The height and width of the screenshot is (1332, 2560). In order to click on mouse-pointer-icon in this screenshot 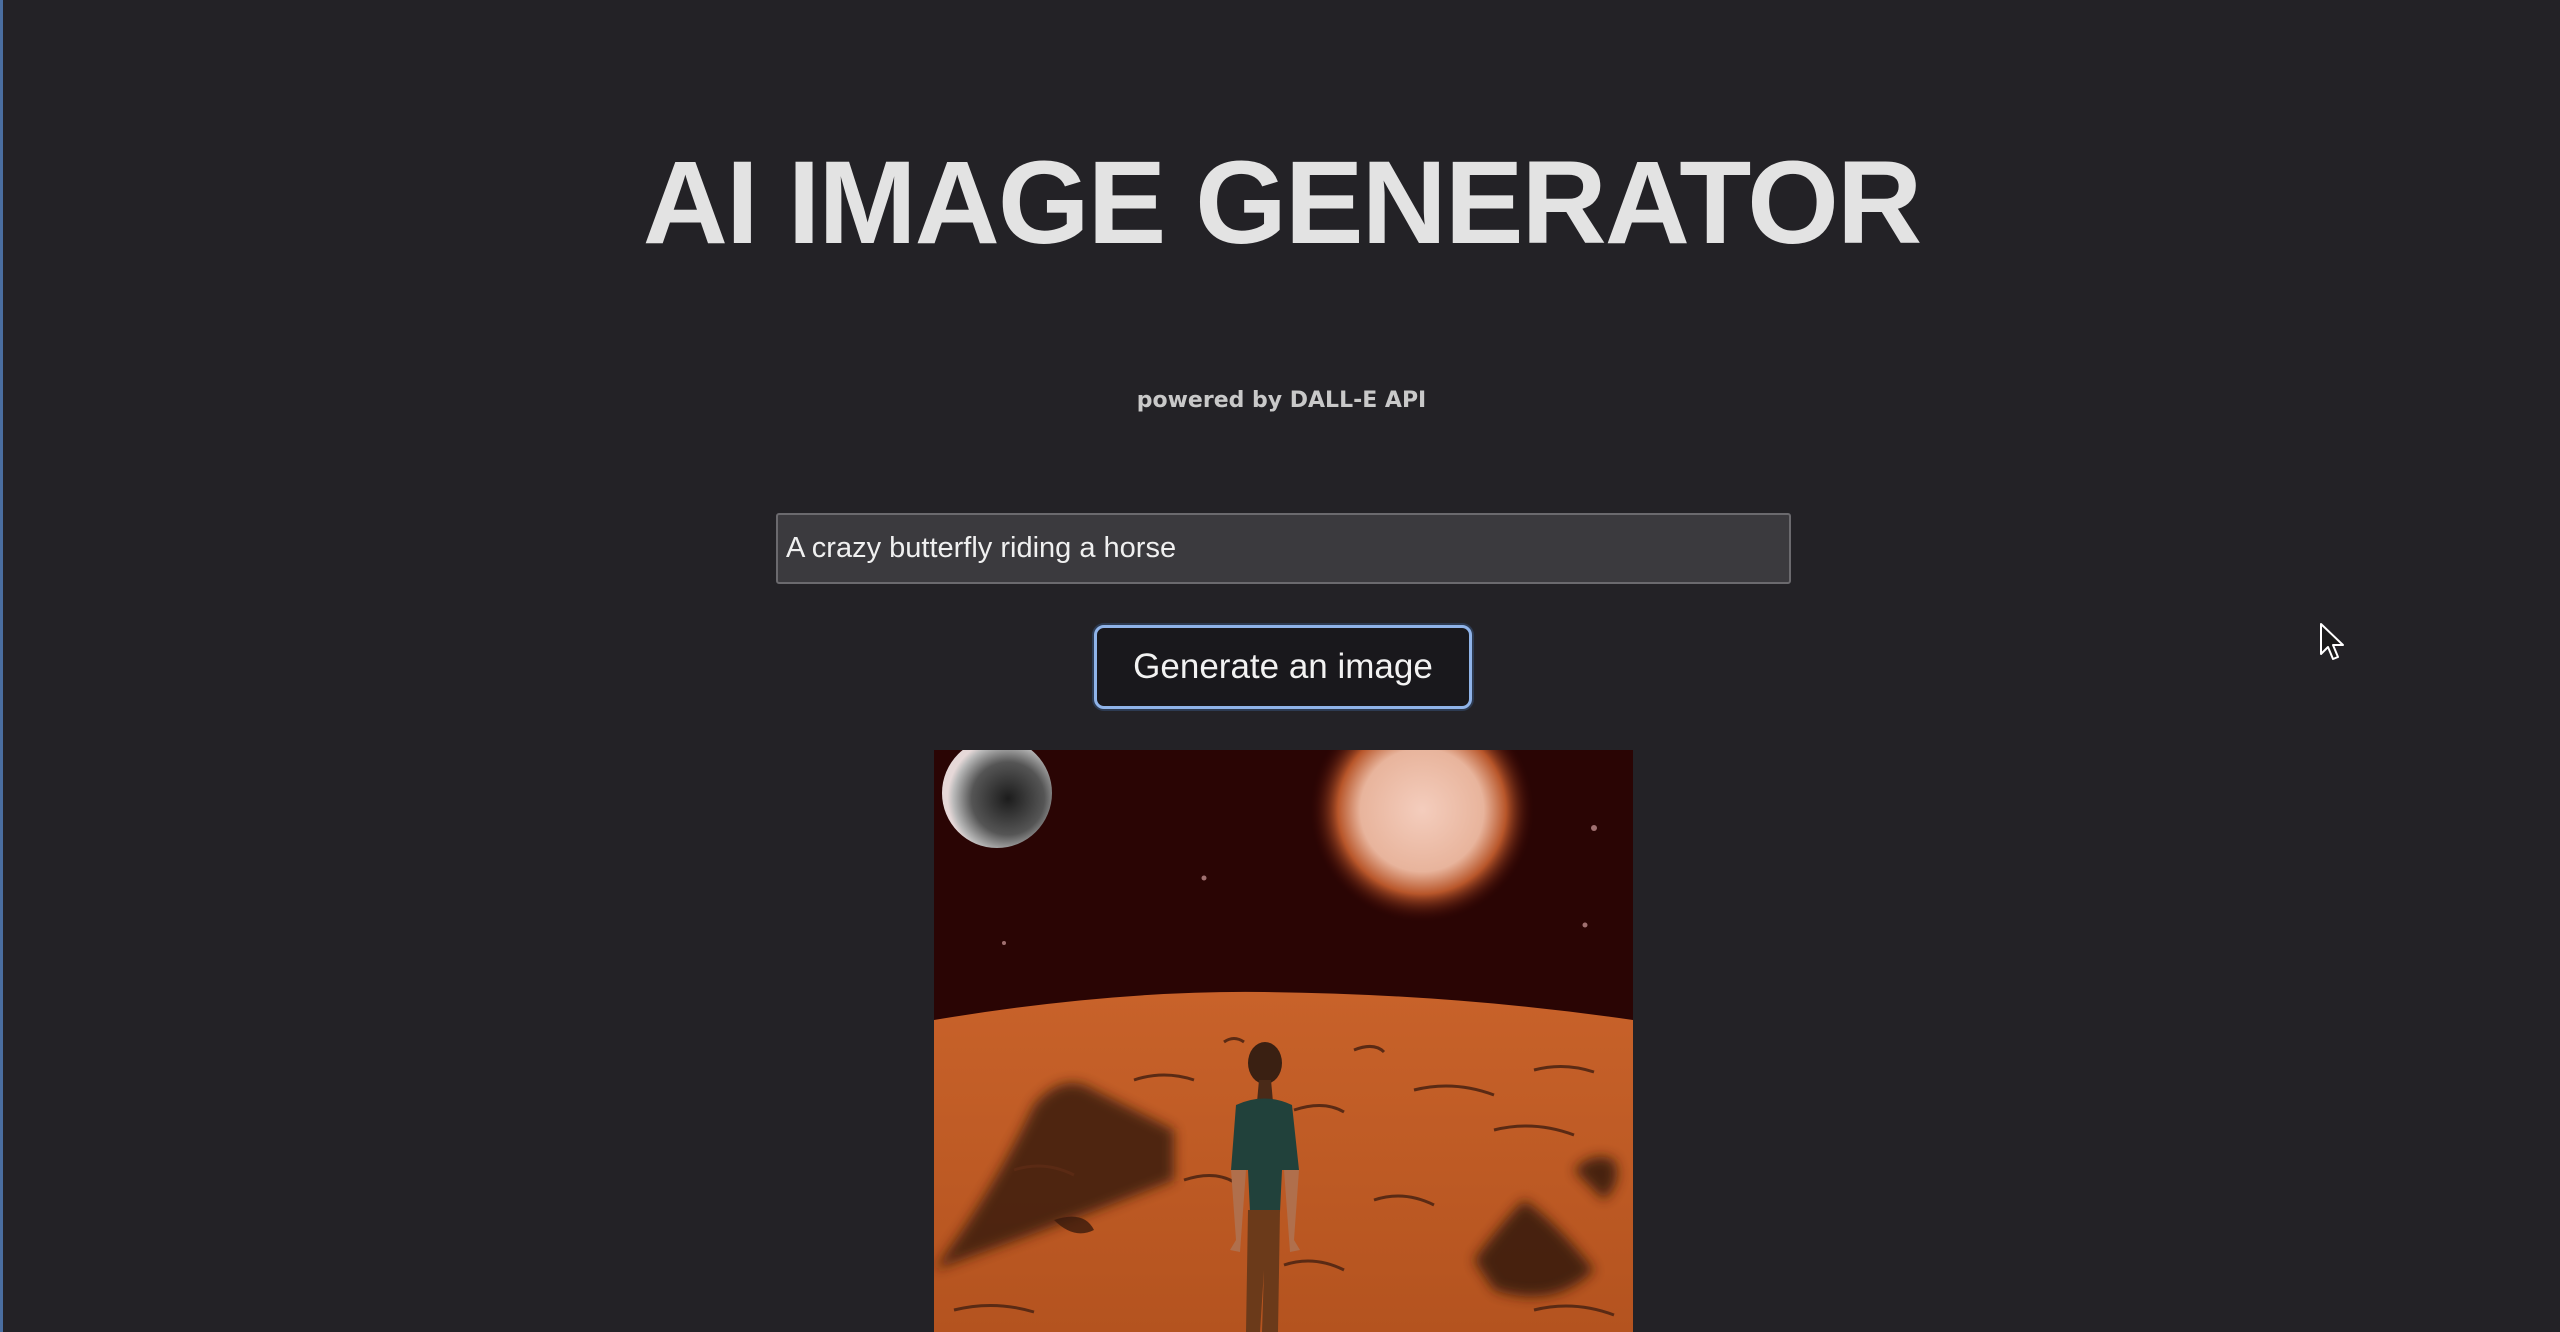, I will do `click(2332, 641)`.